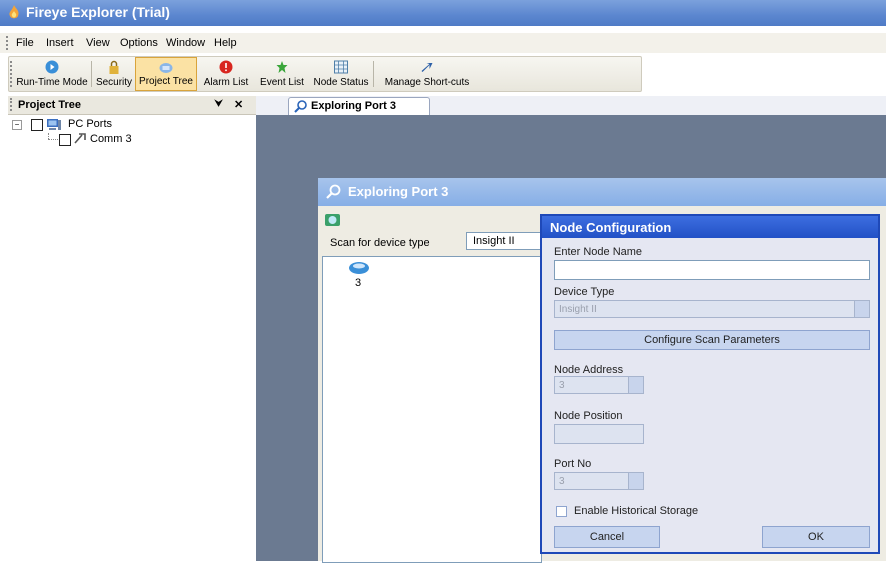 The height and width of the screenshot is (563, 886). I want to click on security-button: Security, so click(114, 74).